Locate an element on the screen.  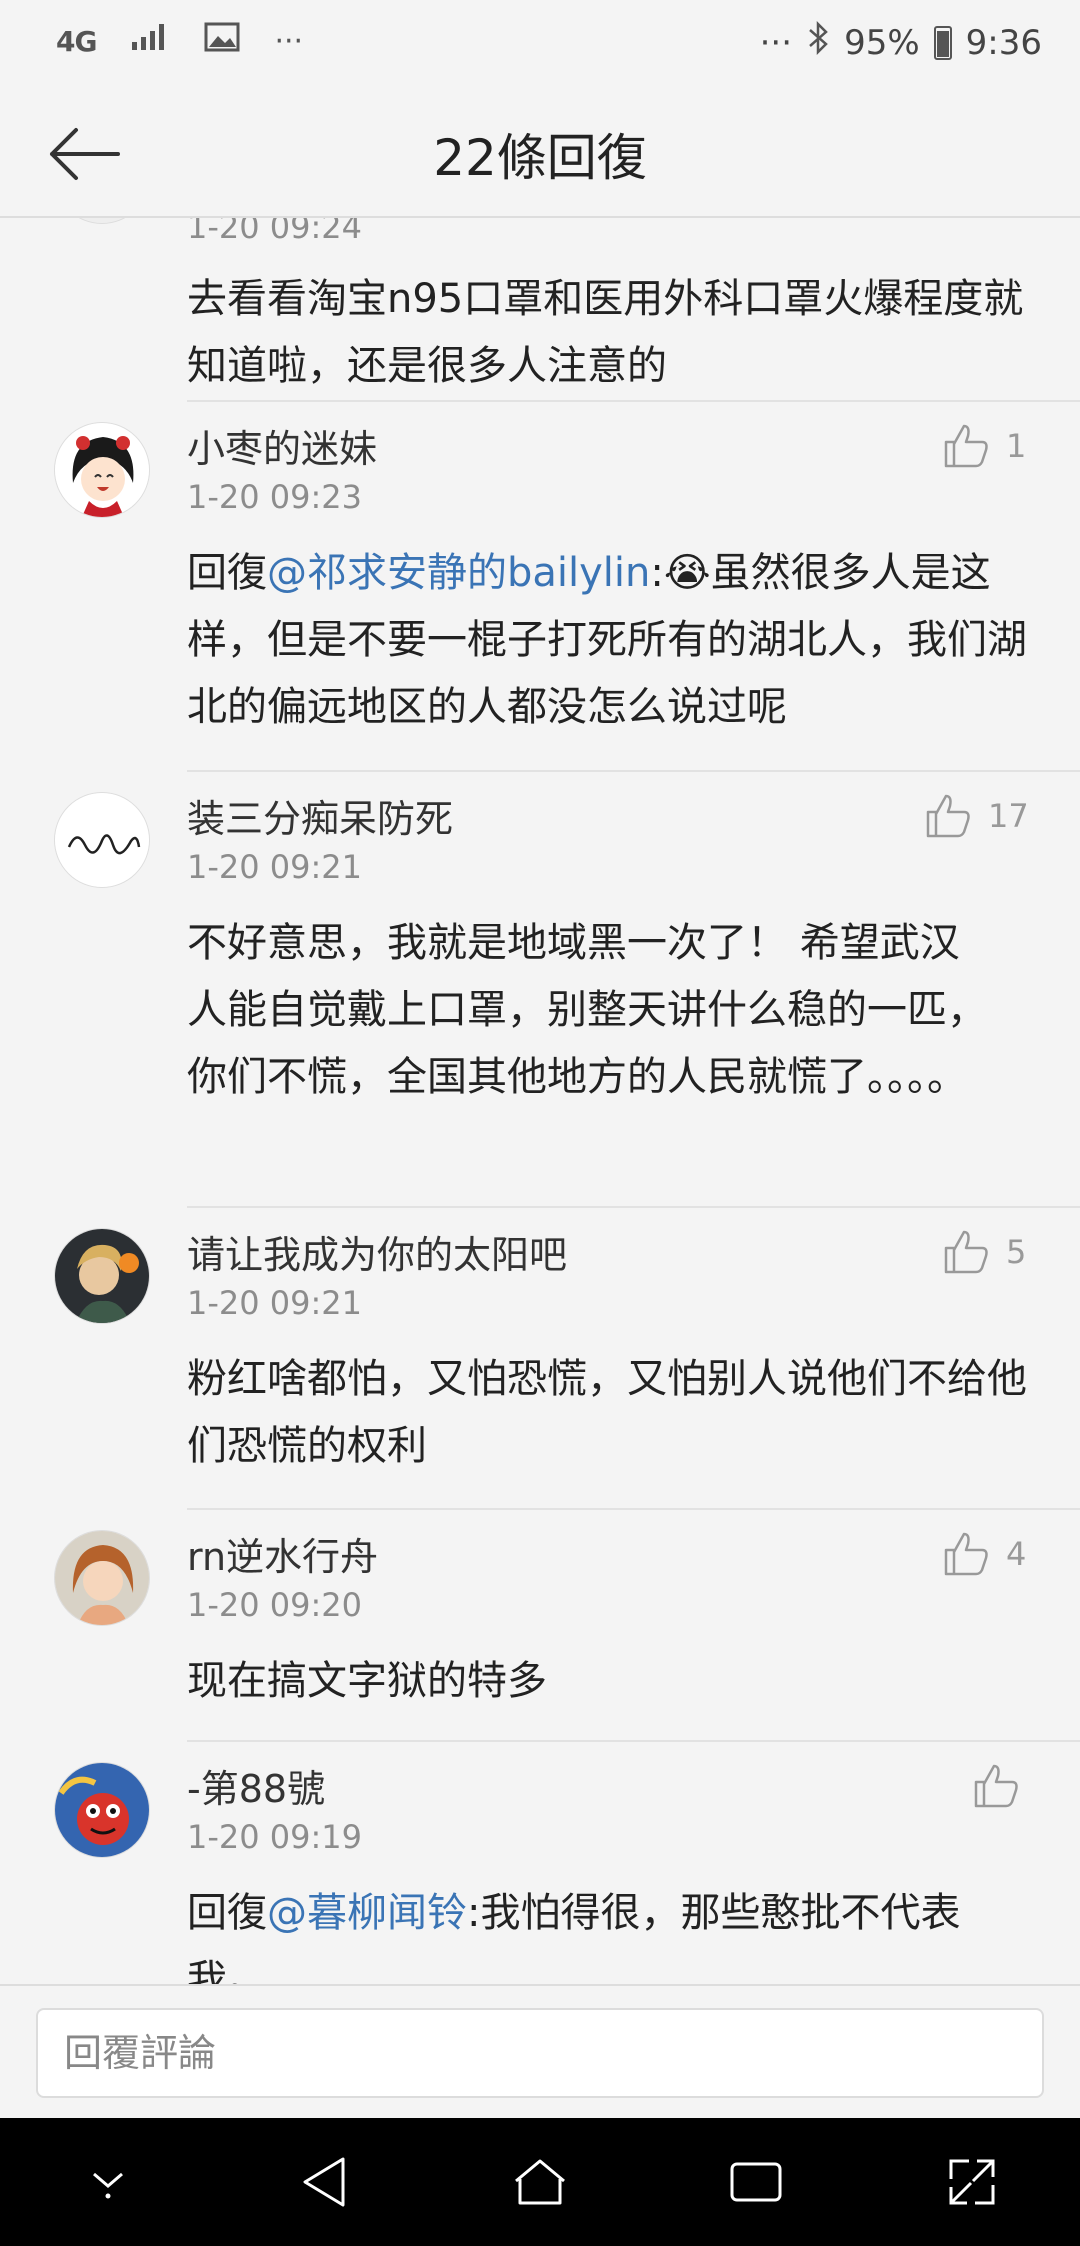
like-button: 4 is located at coordinates (984, 1554).